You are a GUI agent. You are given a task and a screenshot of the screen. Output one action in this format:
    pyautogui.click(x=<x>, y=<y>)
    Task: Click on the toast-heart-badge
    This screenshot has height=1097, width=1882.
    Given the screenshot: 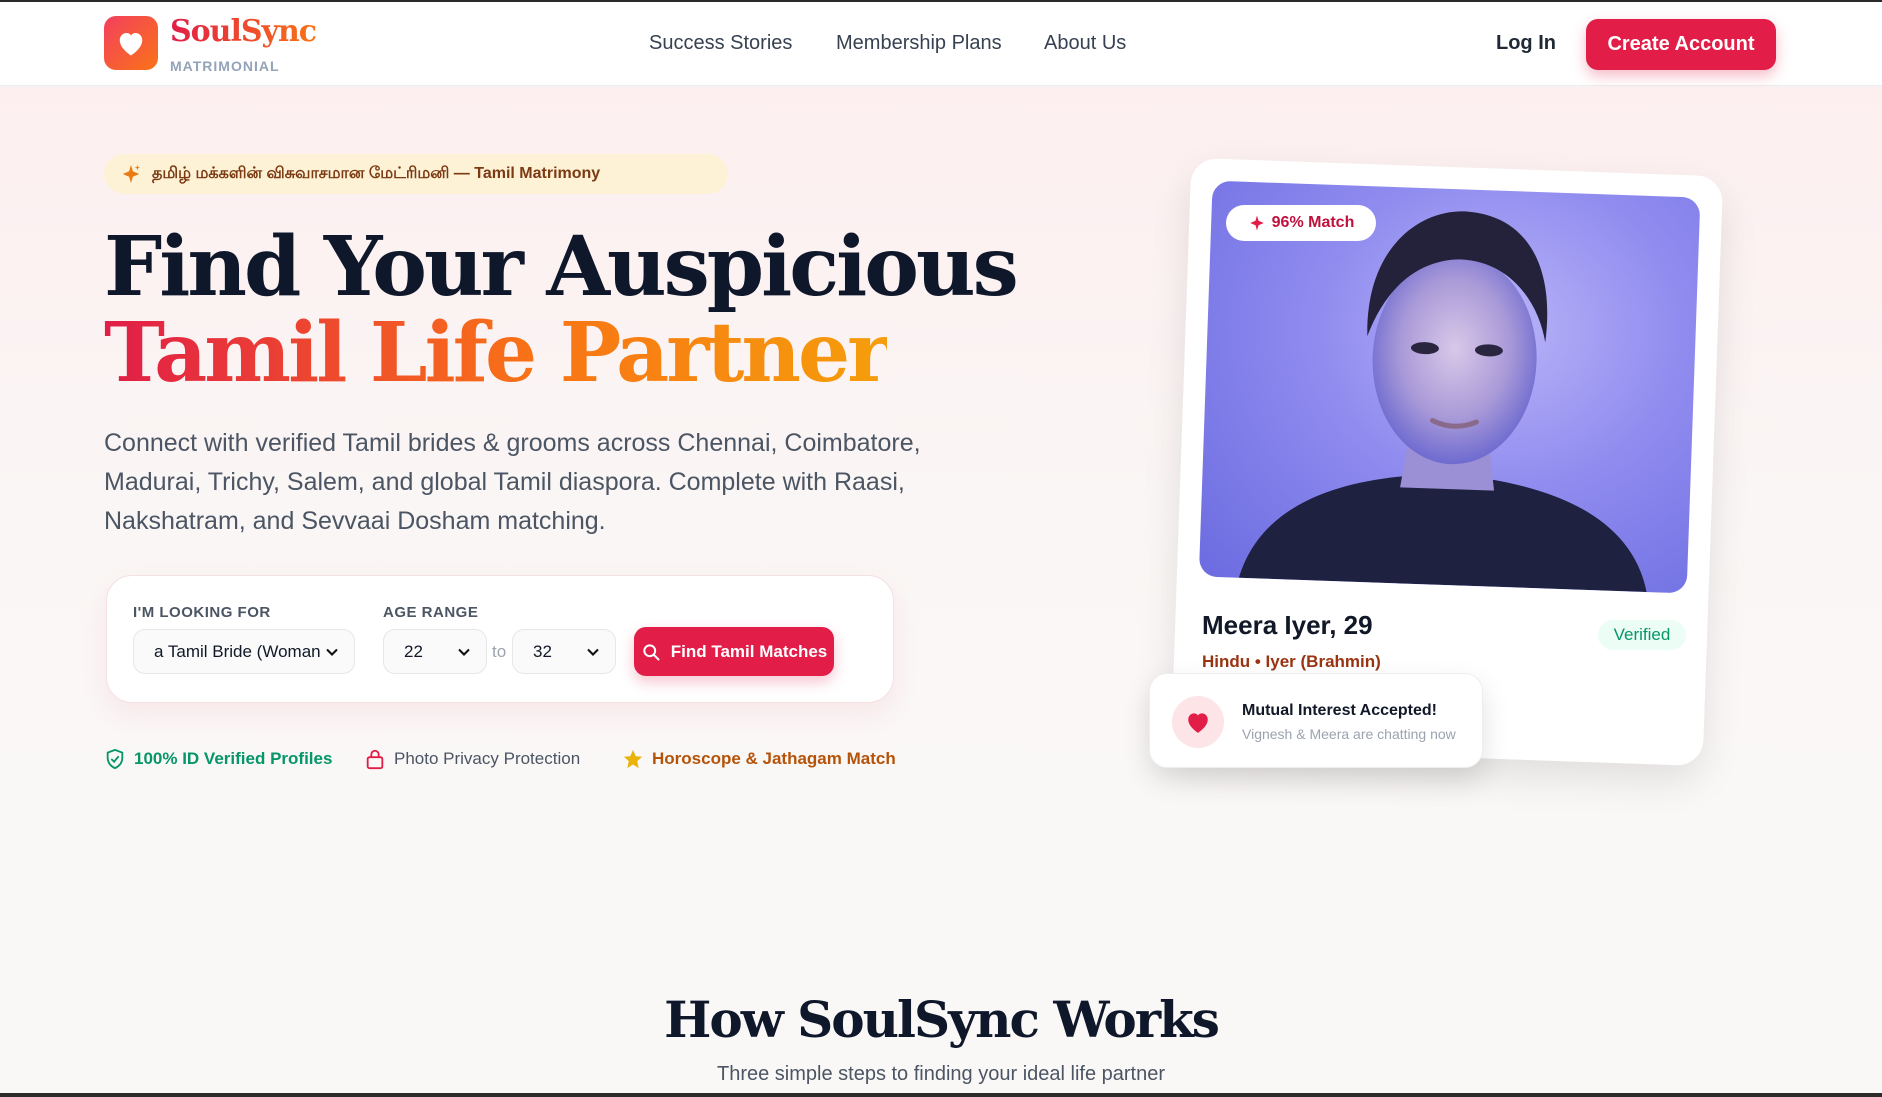 What is the action you would take?
    pyautogui.click(x=1198, y=722)
    